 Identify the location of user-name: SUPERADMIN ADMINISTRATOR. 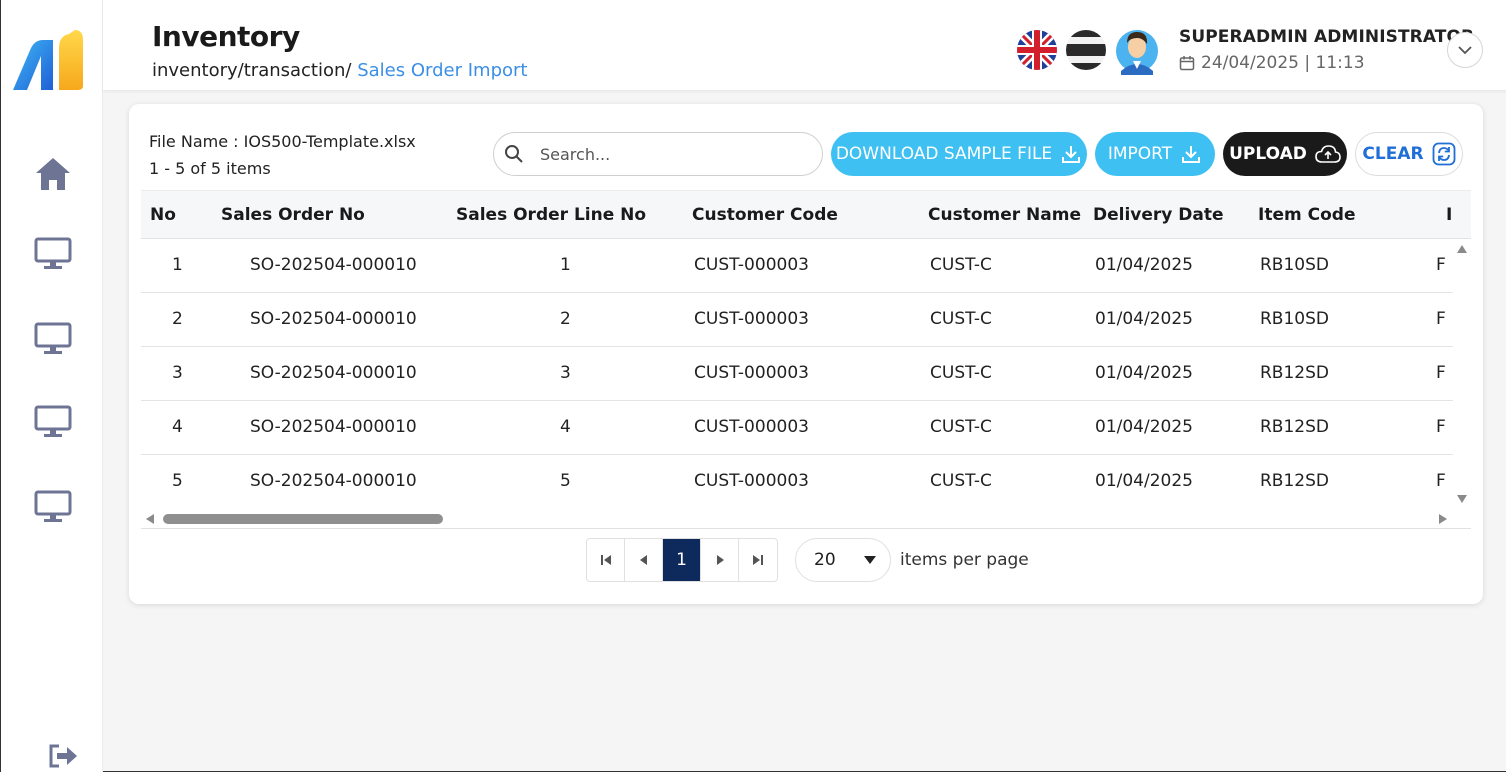
(1327, 37).